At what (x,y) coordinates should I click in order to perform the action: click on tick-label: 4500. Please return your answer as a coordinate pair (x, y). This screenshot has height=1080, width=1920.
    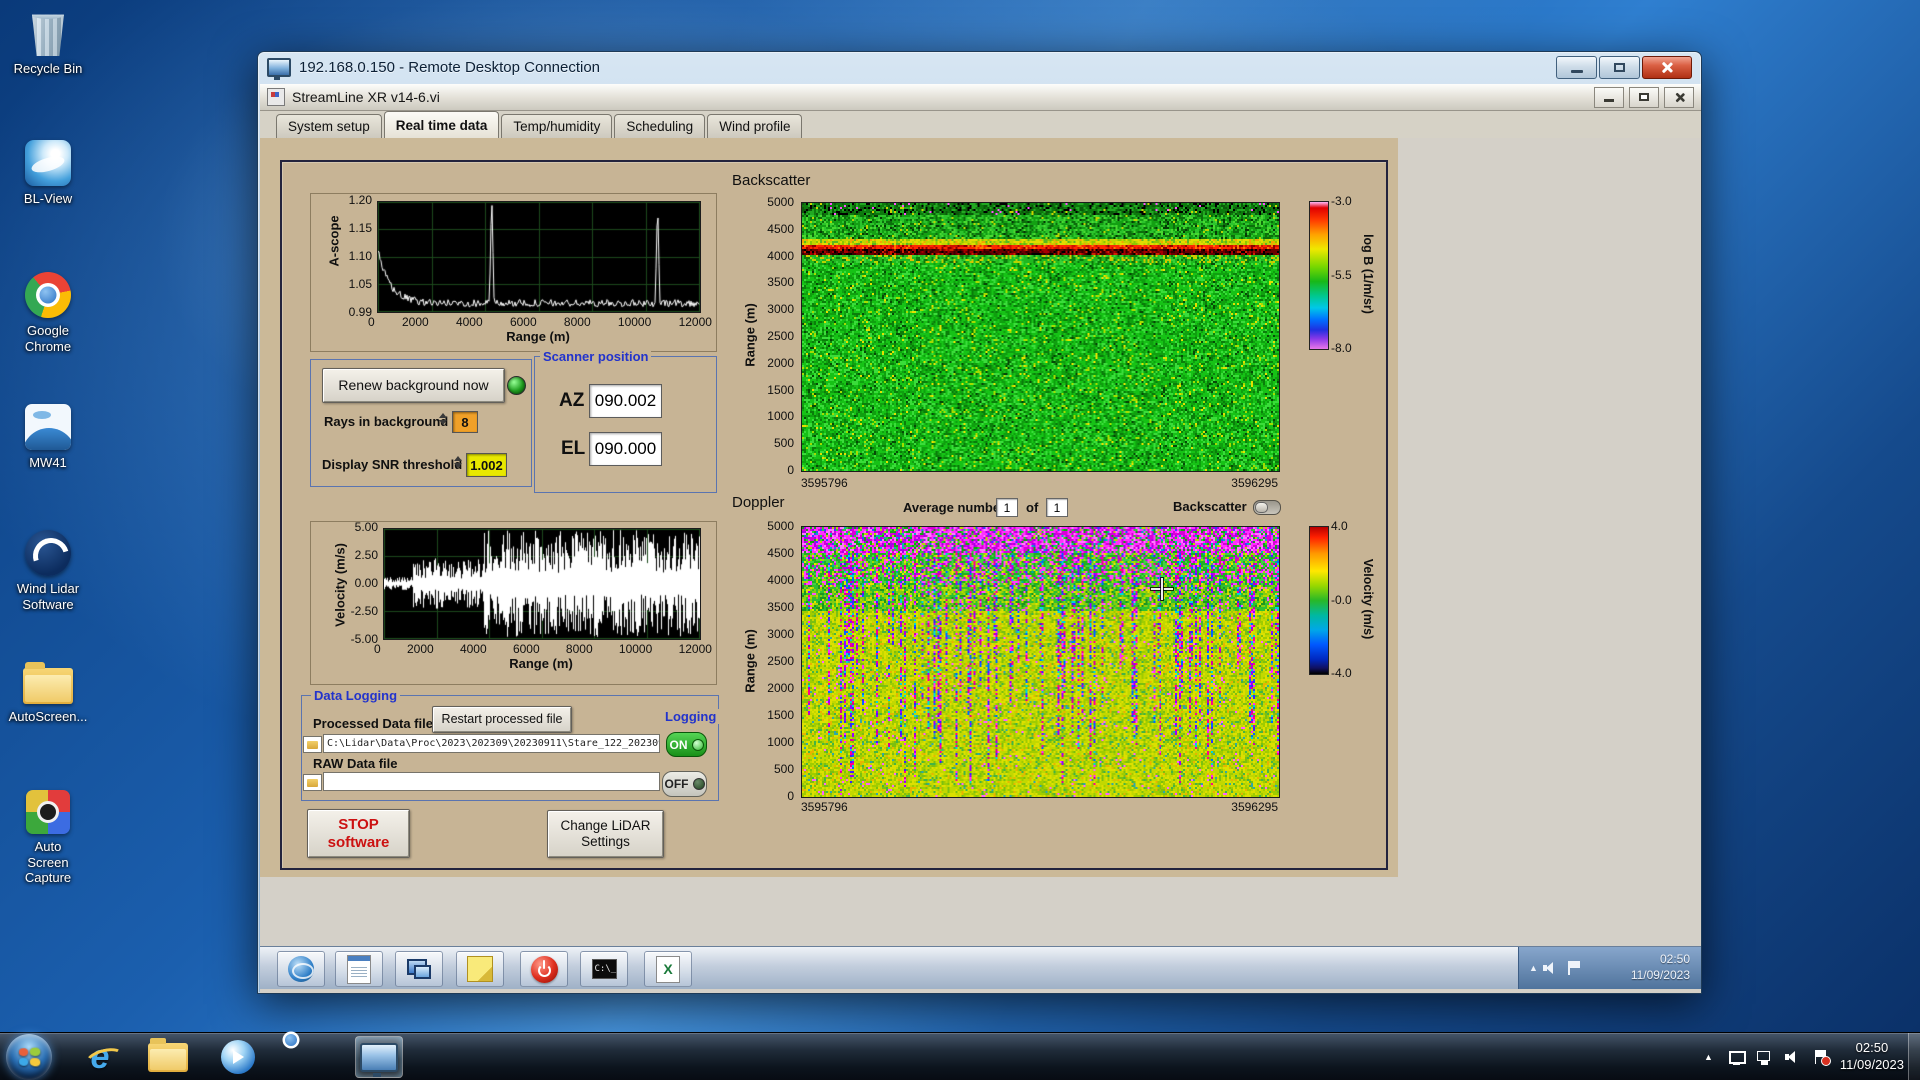
    Looking at the image, I should click on (780, 228).